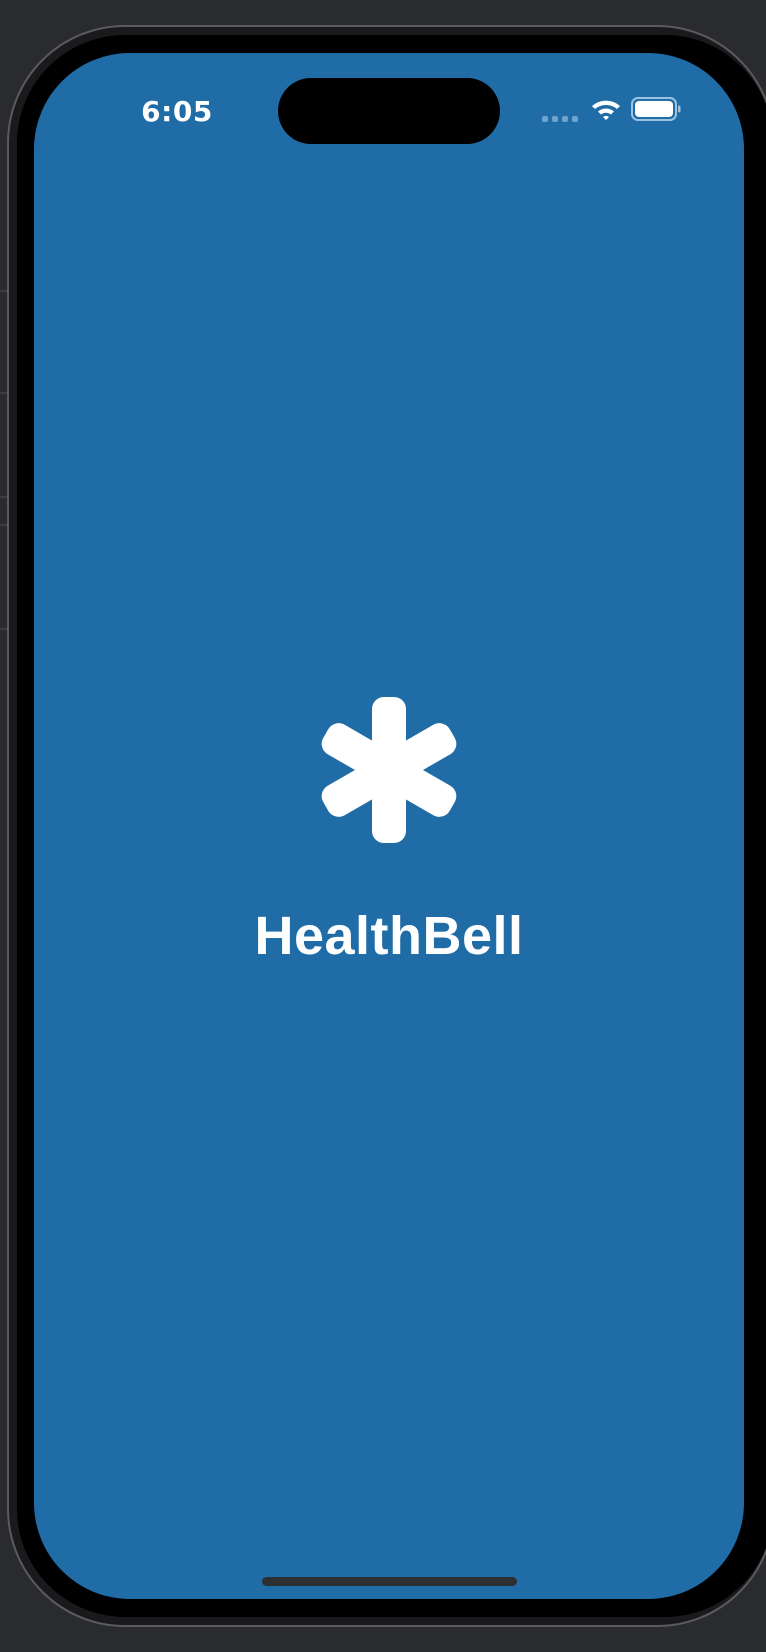 This screenshot has height=1652, width=766. Describe the element at coordinates (606, 110) in the screenshot. I see `wifi-icon` at that location.